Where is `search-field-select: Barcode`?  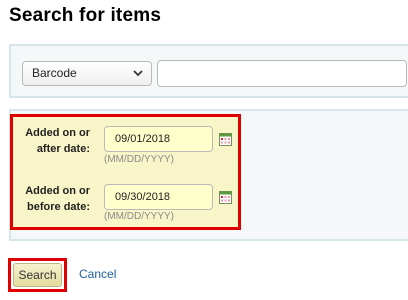
search-field-select: Barcode is located at coordinates (87, 73).